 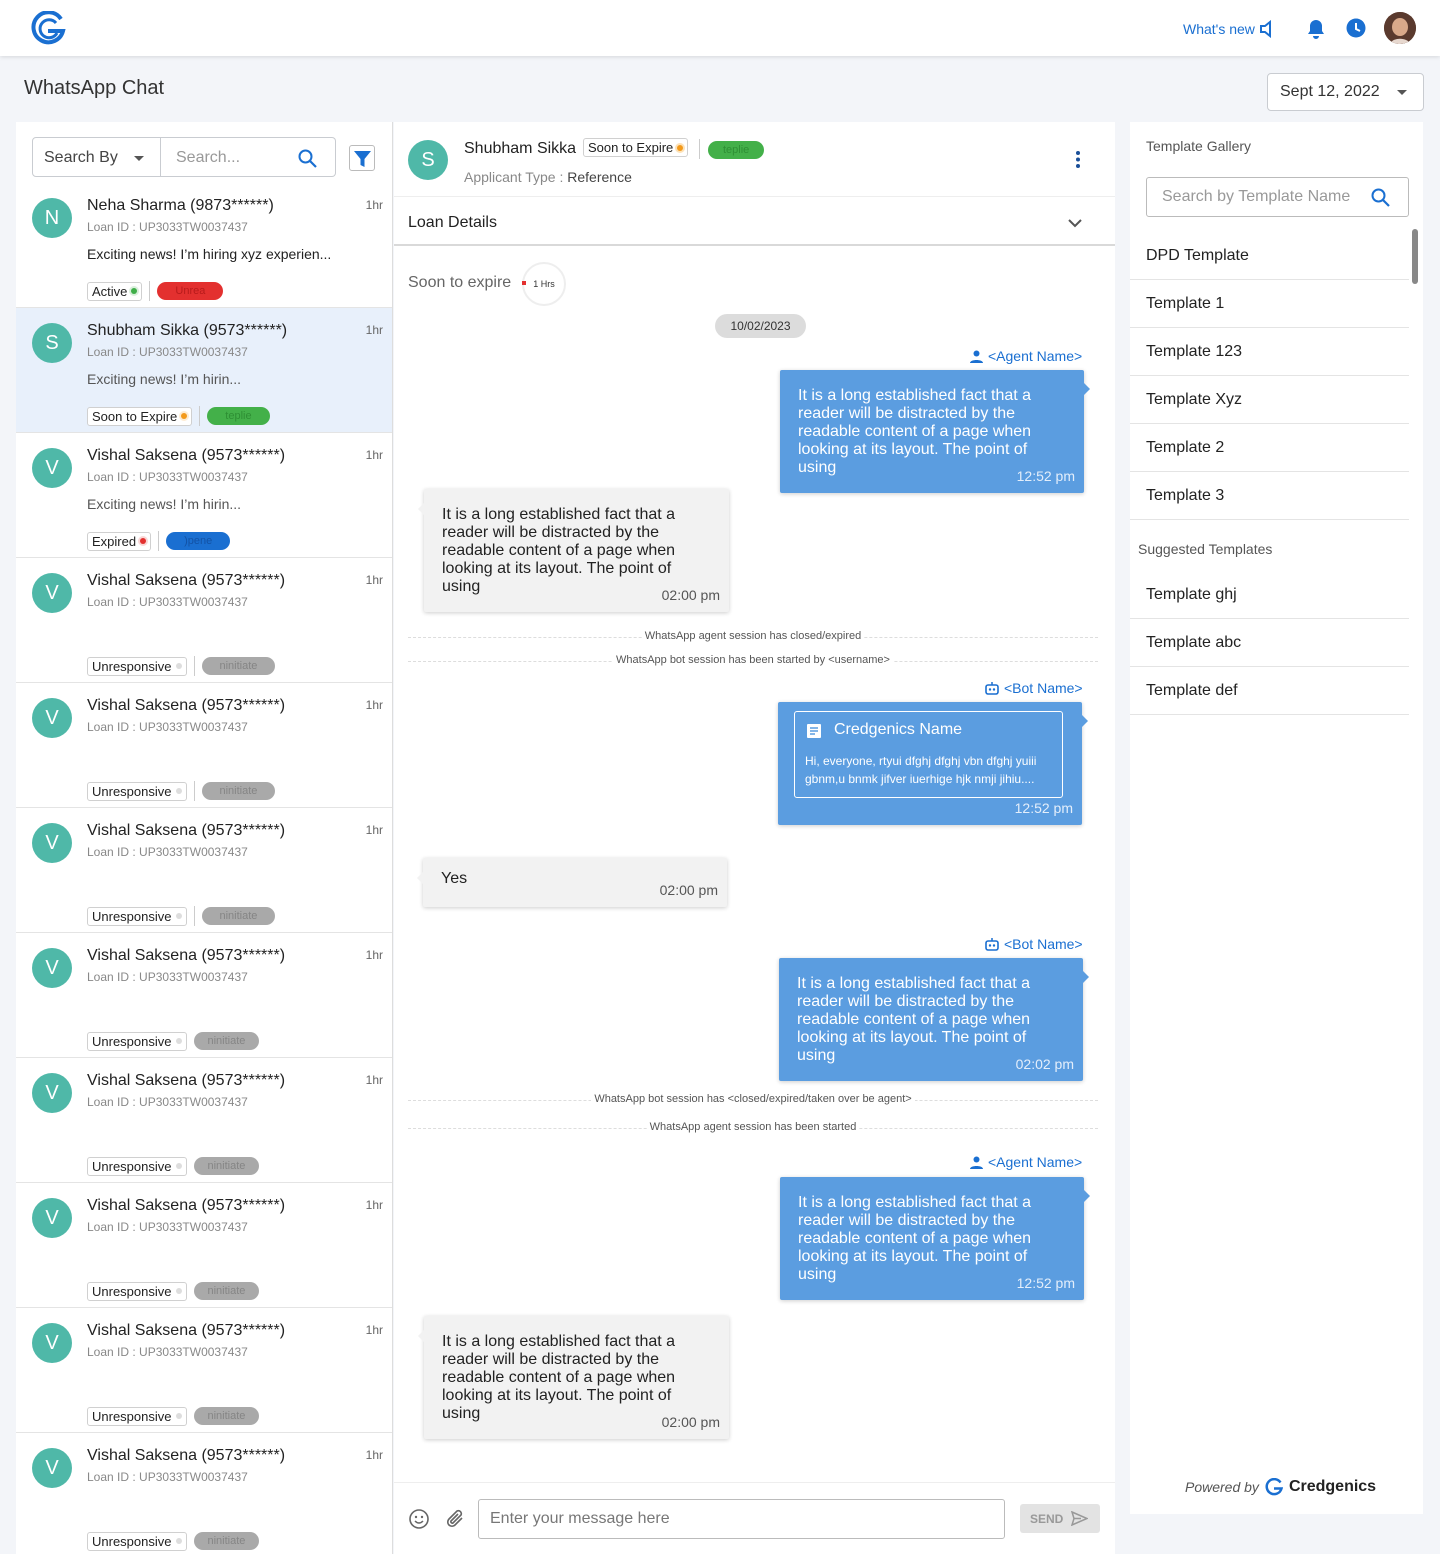 I want to click on clock-icon, so click(x=1356, y=28).